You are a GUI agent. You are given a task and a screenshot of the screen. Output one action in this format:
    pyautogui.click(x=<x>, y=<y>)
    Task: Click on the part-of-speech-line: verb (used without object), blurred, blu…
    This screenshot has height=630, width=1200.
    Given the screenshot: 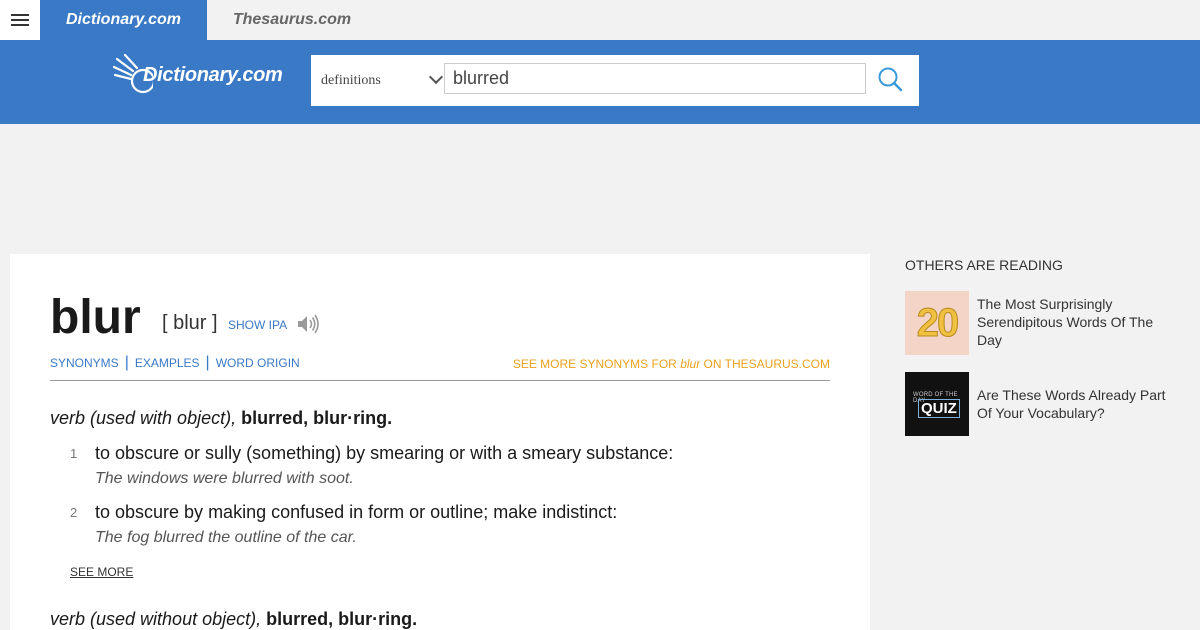 What is the action you would take?
    pyautogui.click(x=233, y=619)
    